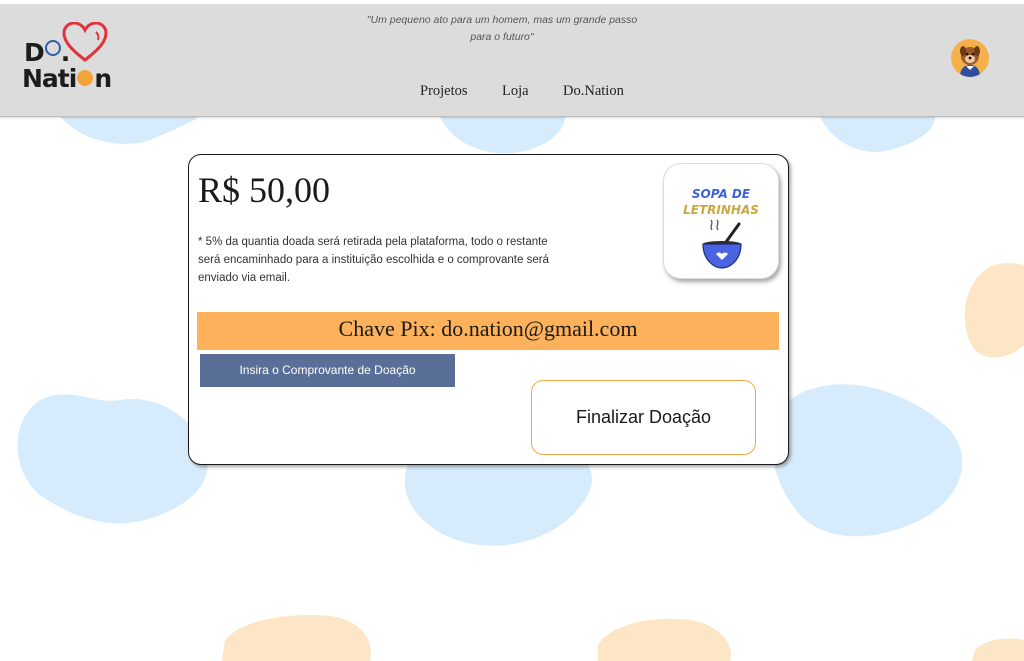 The image size is (1024, 661). I want to click on slogan-line2: para o futuro", so click(502, 37).